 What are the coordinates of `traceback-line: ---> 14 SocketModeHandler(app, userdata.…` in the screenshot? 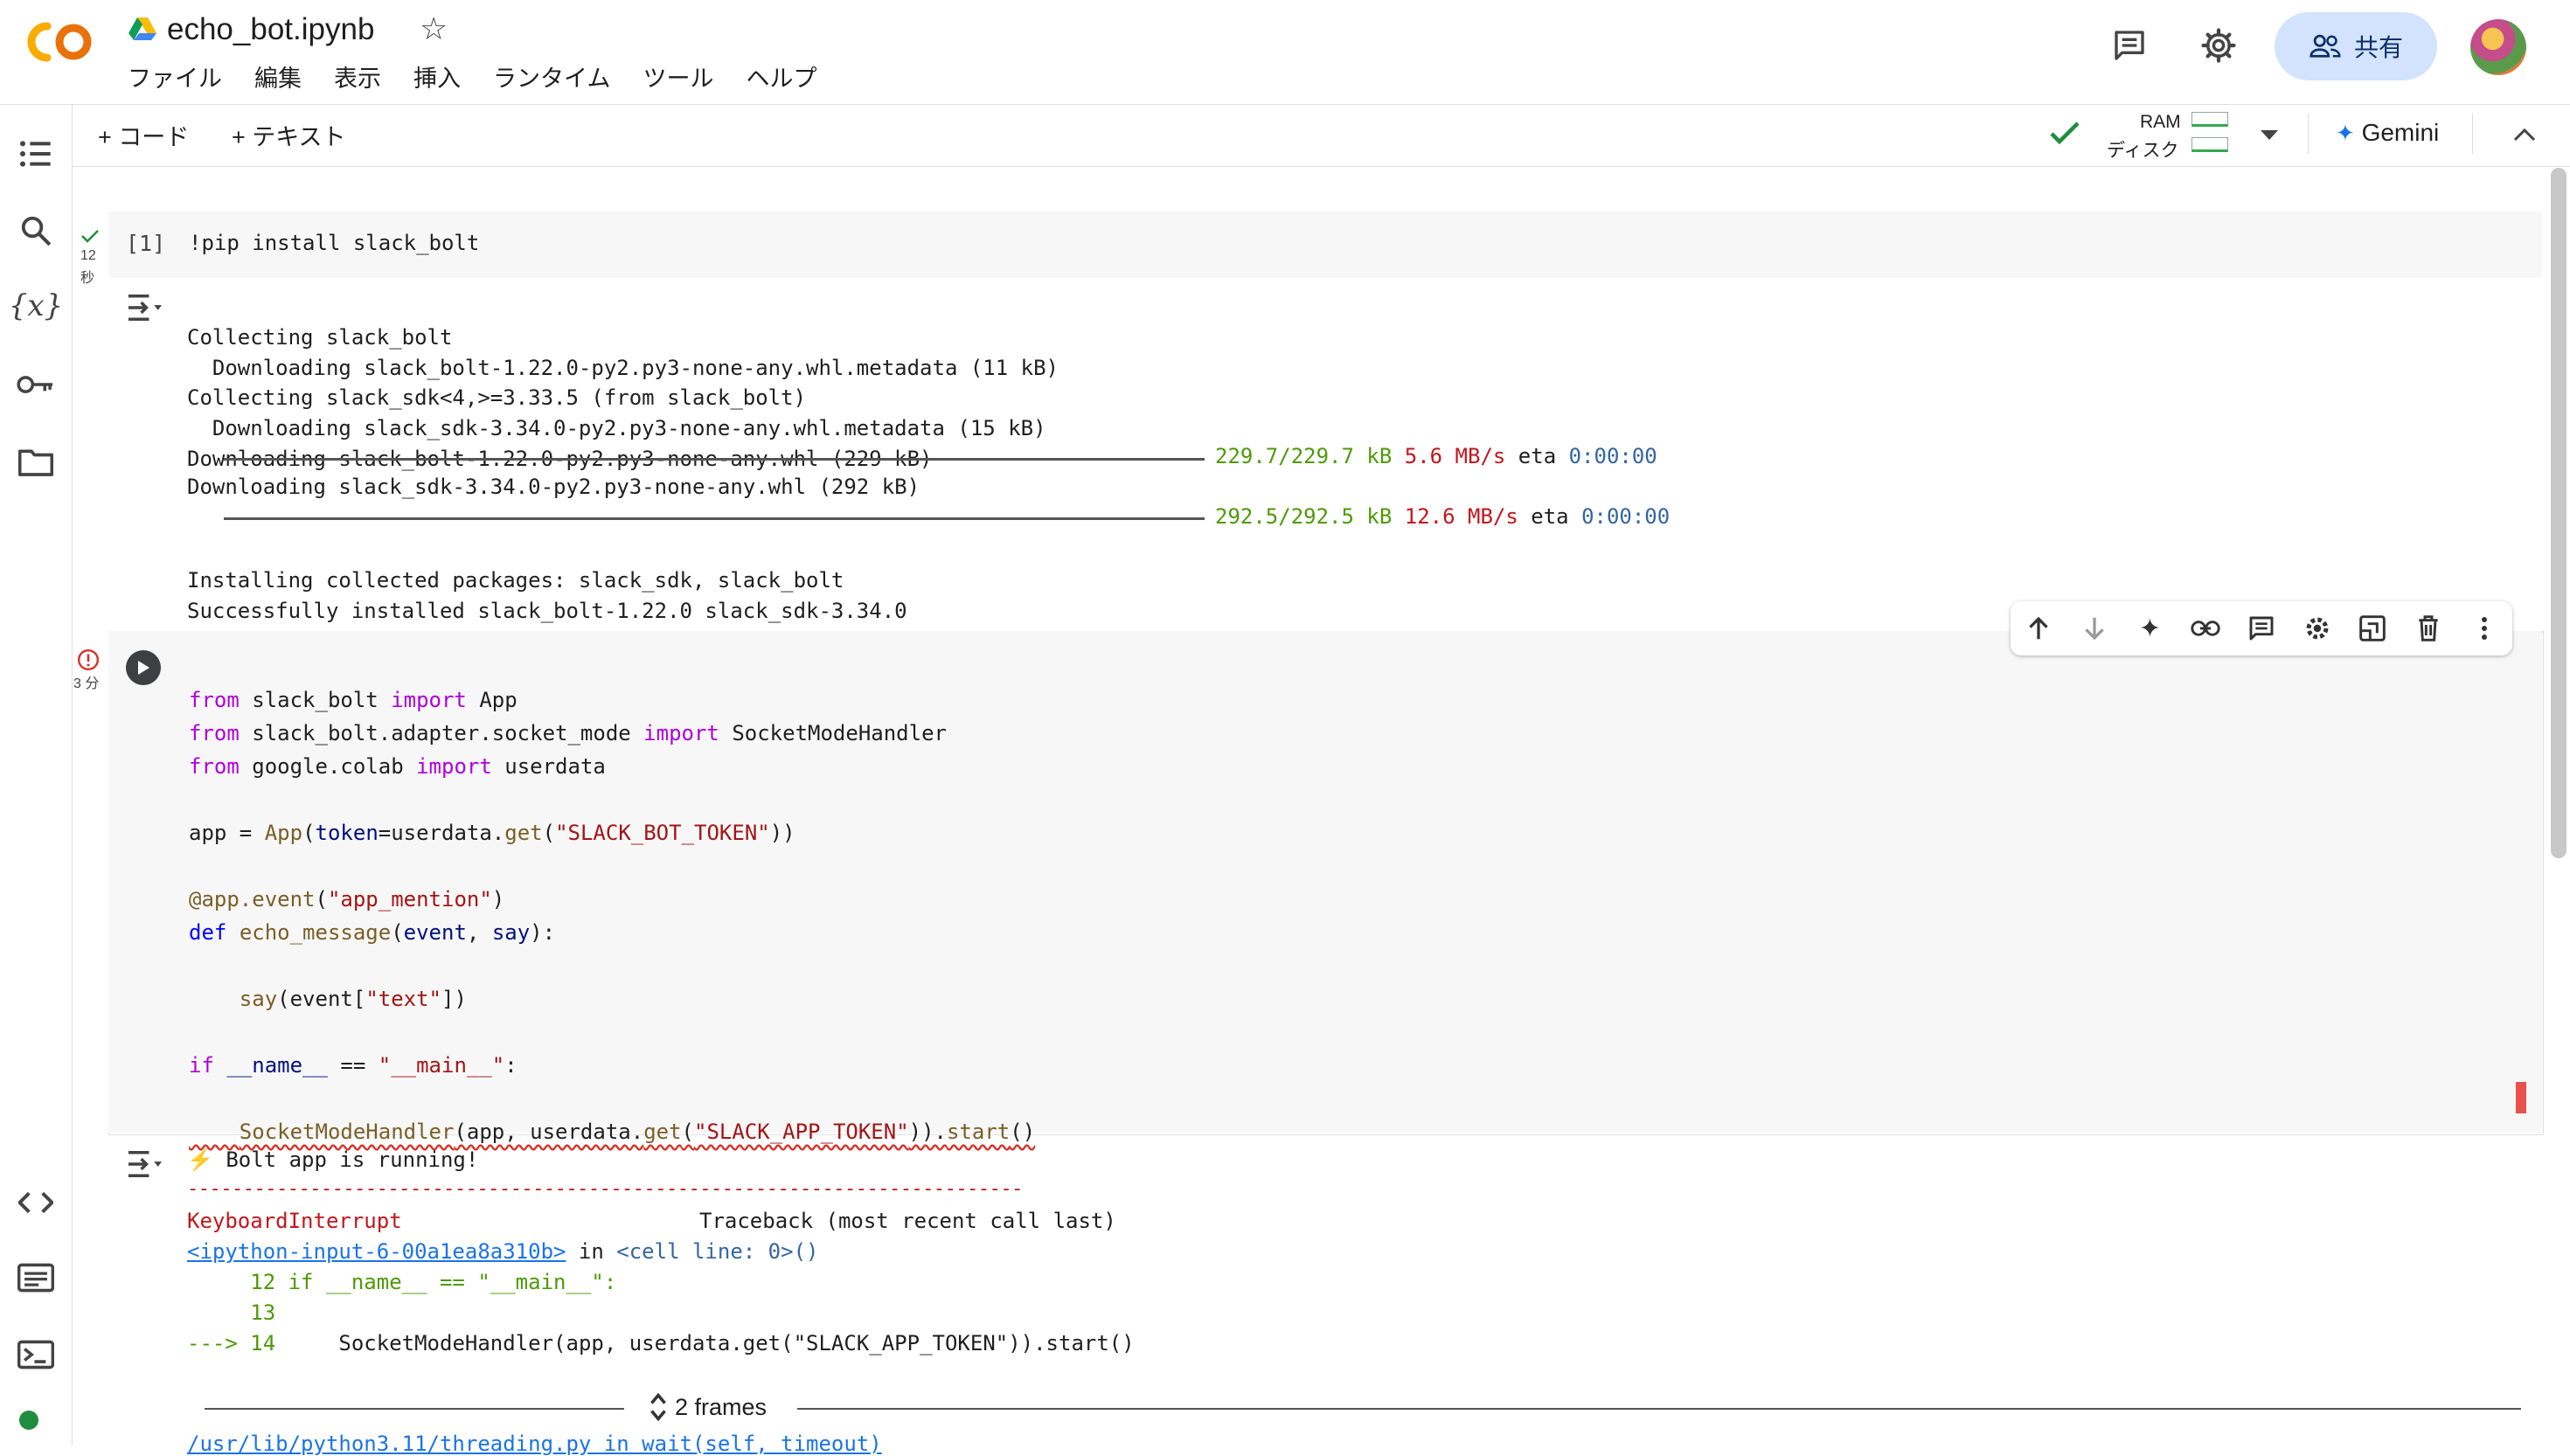 It's located at (661, 1343).